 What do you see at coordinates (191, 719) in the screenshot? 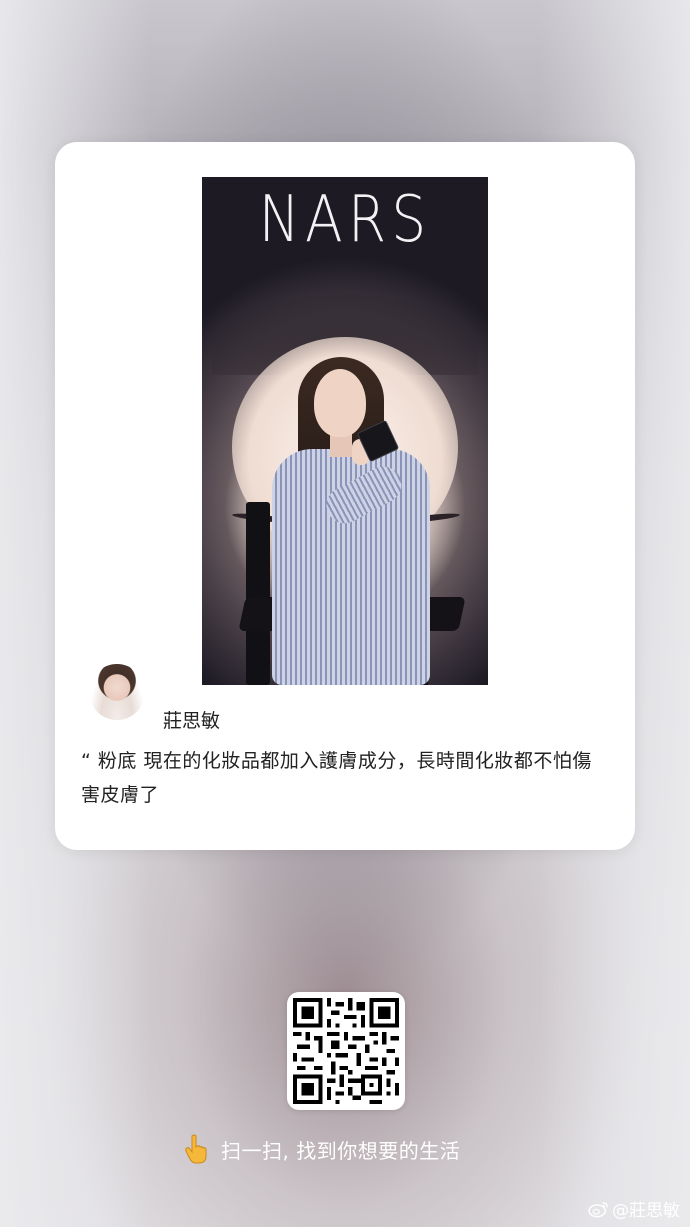
I see `author-name: 莊思敏` at bounding box center [191, 719].